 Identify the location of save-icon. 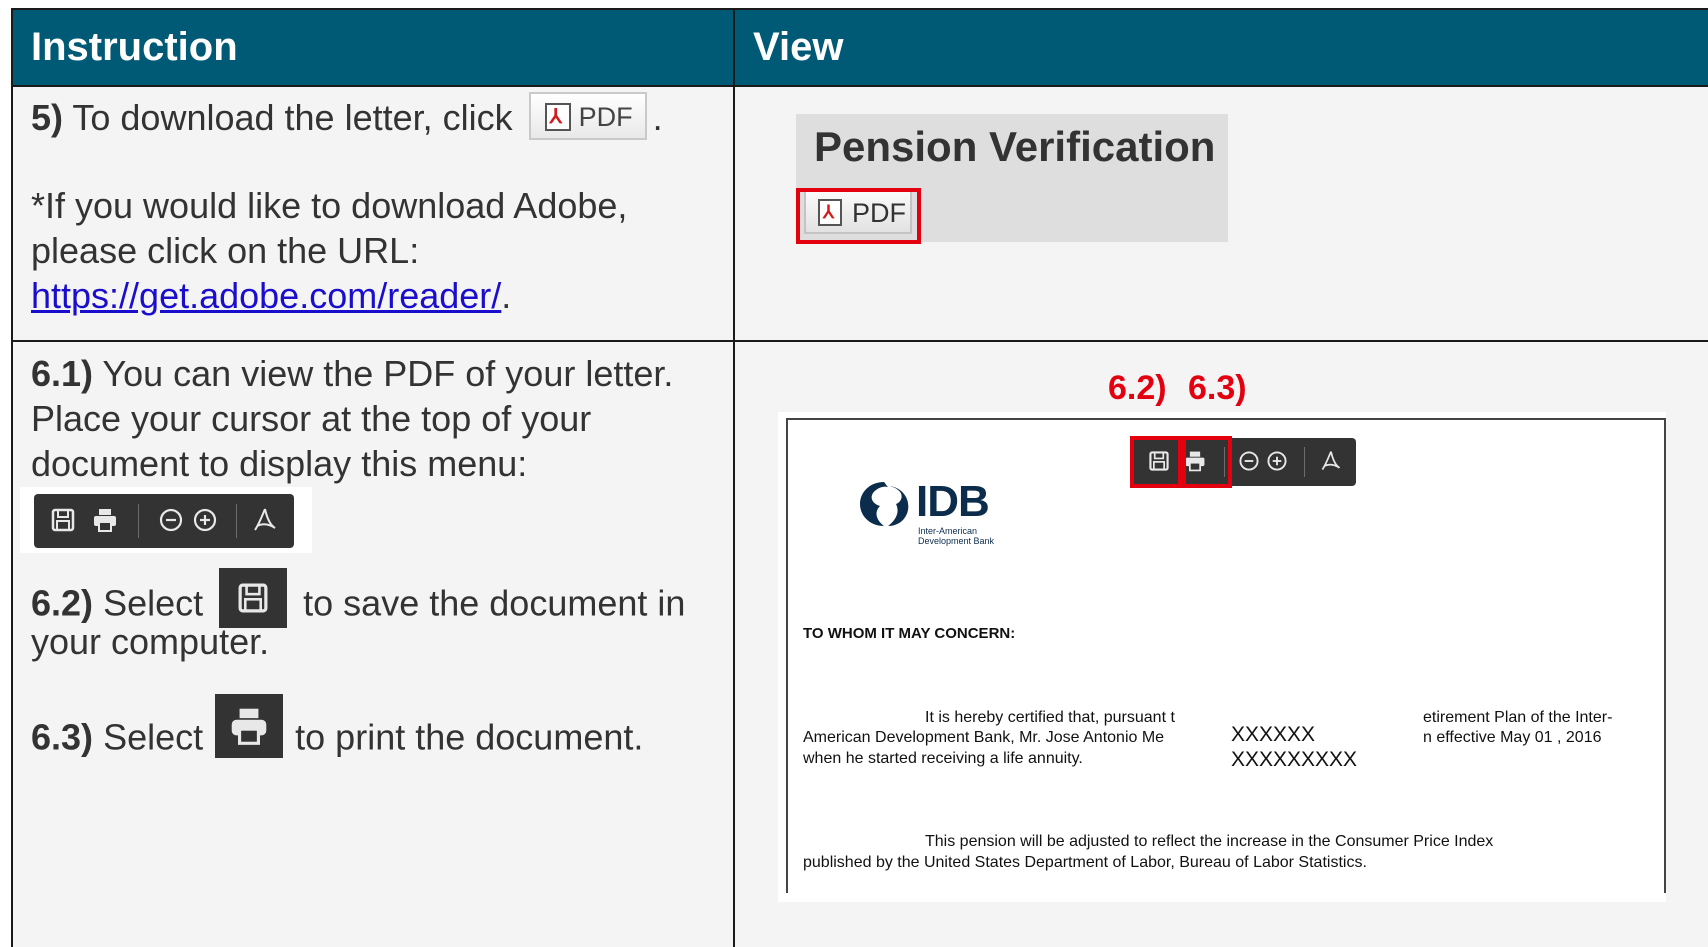
(63, 521).